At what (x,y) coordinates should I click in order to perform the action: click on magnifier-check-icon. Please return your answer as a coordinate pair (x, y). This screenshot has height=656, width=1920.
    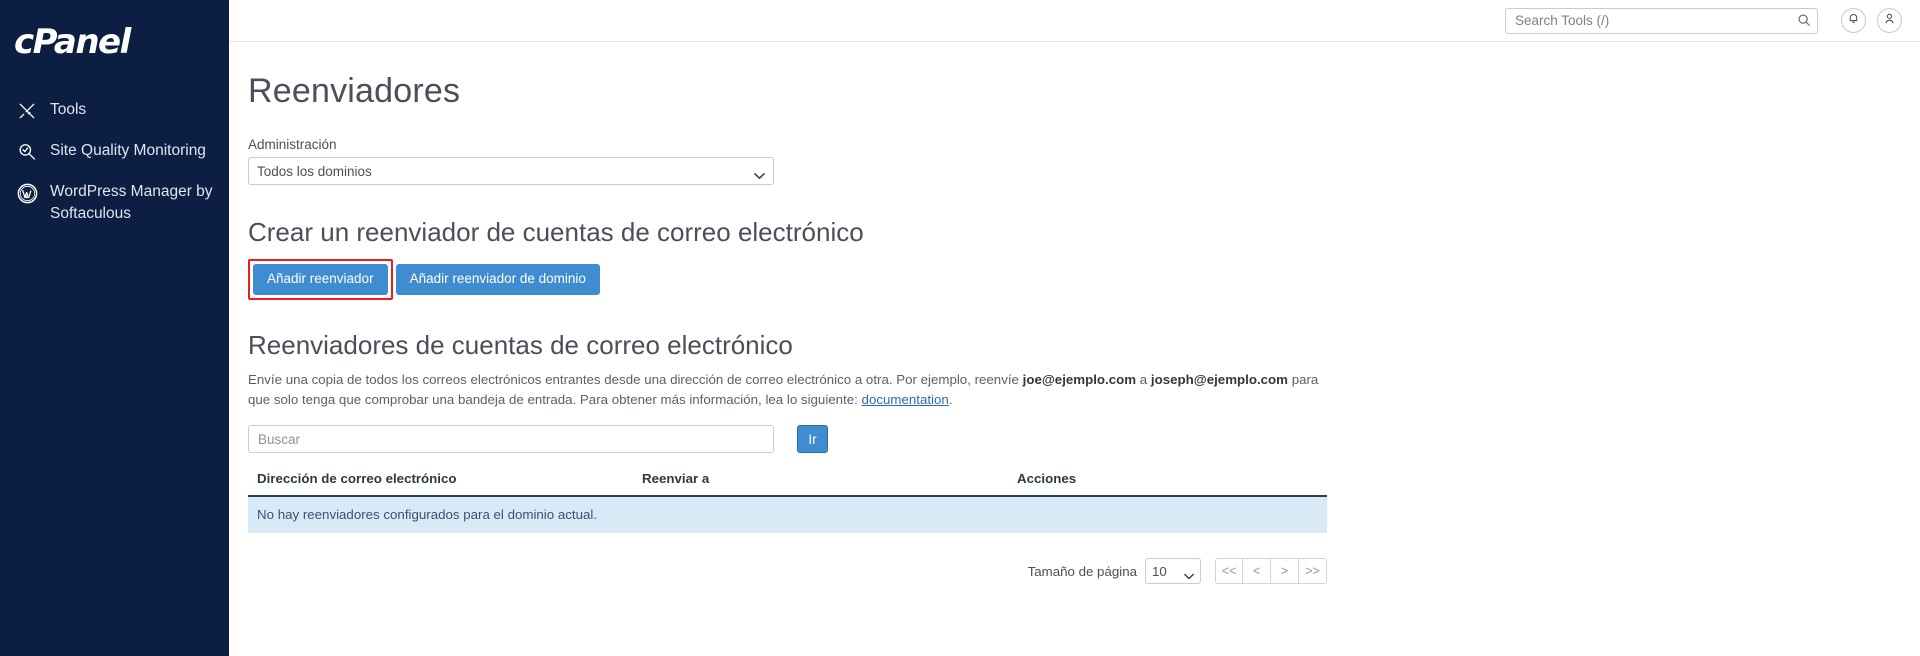
    Looking at the image, I should click on (27, 152).